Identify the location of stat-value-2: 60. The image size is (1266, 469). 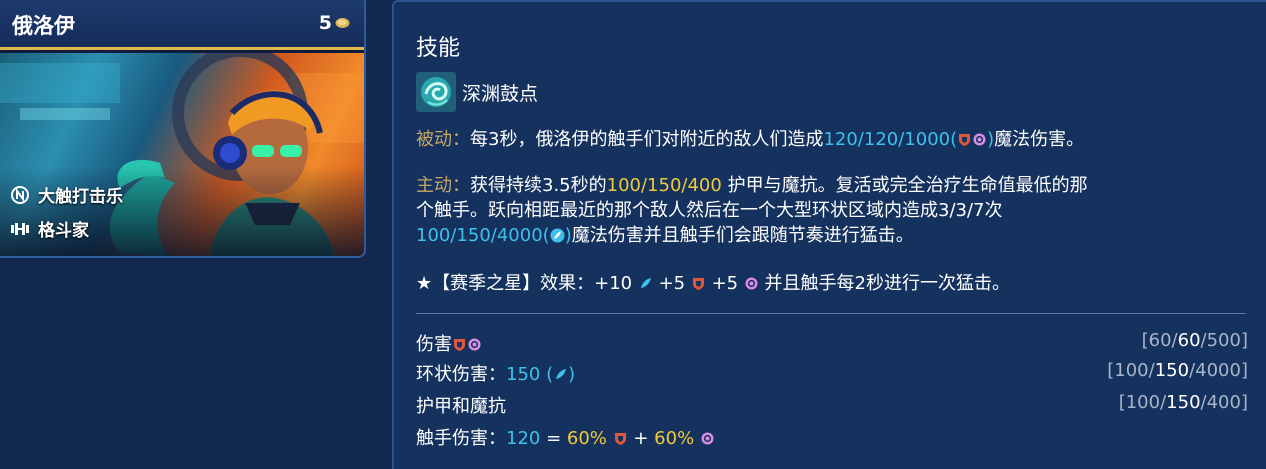
(1189, 340).